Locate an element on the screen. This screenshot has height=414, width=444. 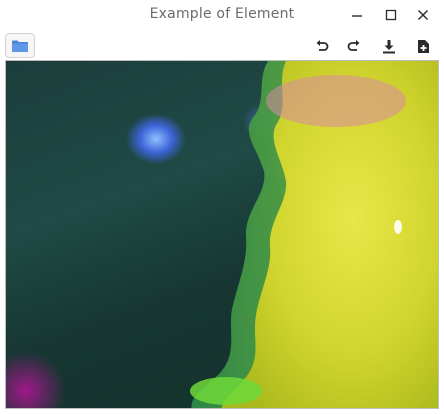
redo-icon is located at coordinates (353, 45).